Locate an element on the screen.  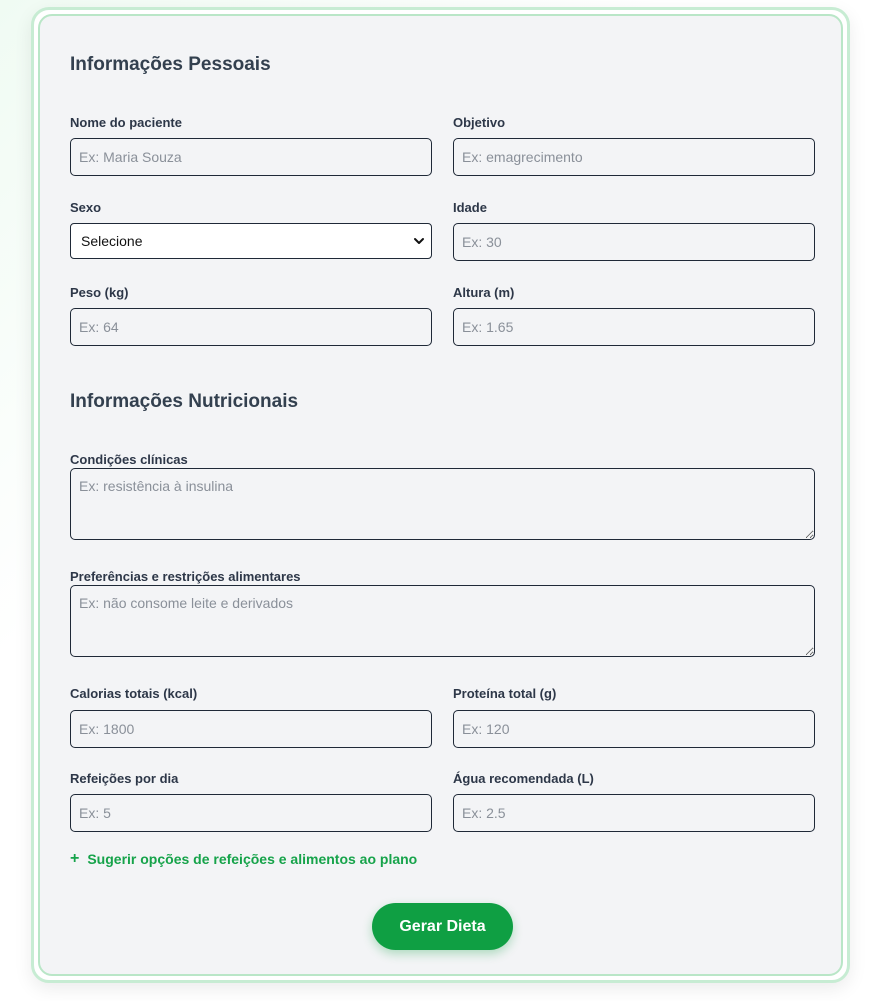
meals-per-day-input is located at coordinates (251, 813).